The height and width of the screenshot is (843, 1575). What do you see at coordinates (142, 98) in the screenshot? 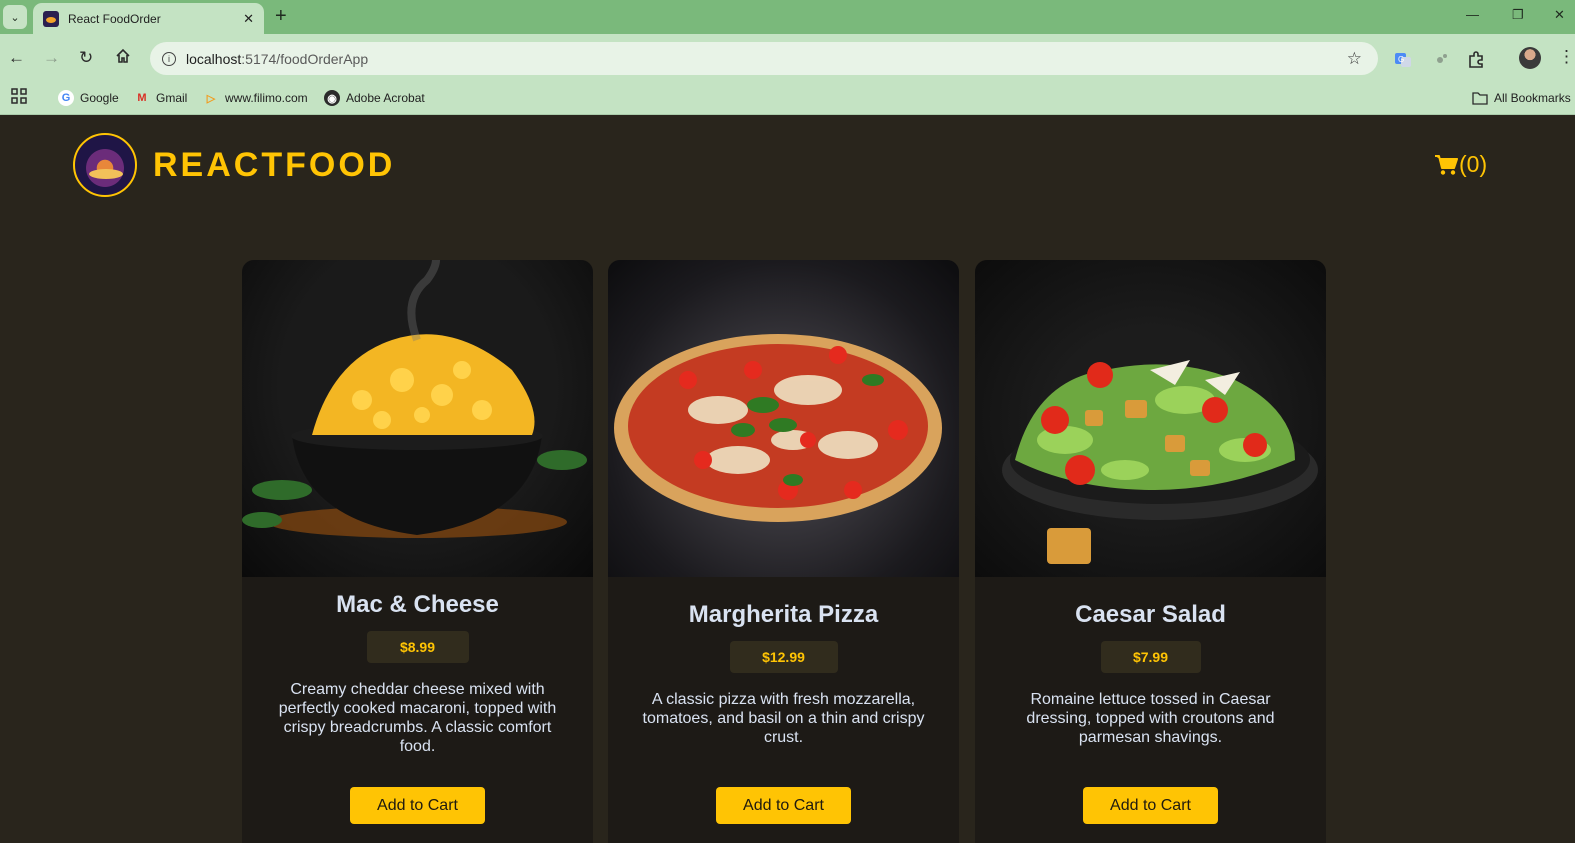
I see `gmail-icon: M` at bounding box center [142, 98].